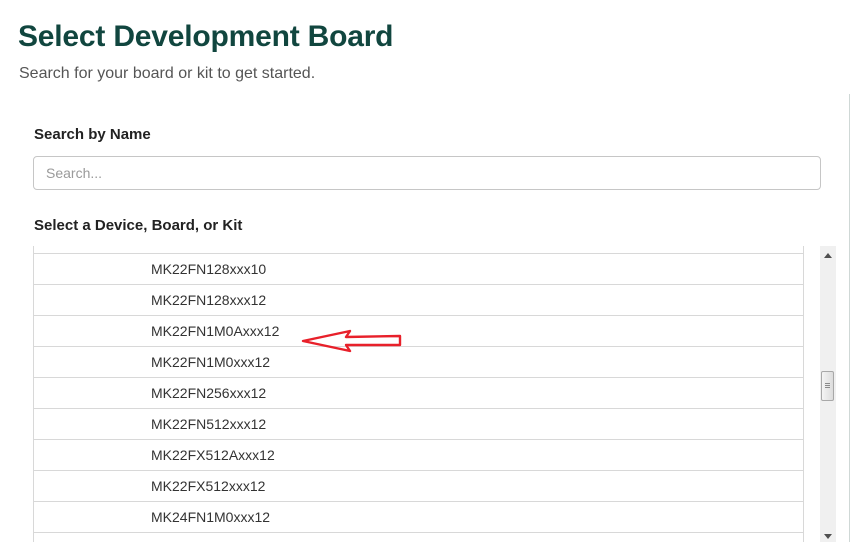  I want to click on list-item: MK22FX512xxx12, so click(418, 486).